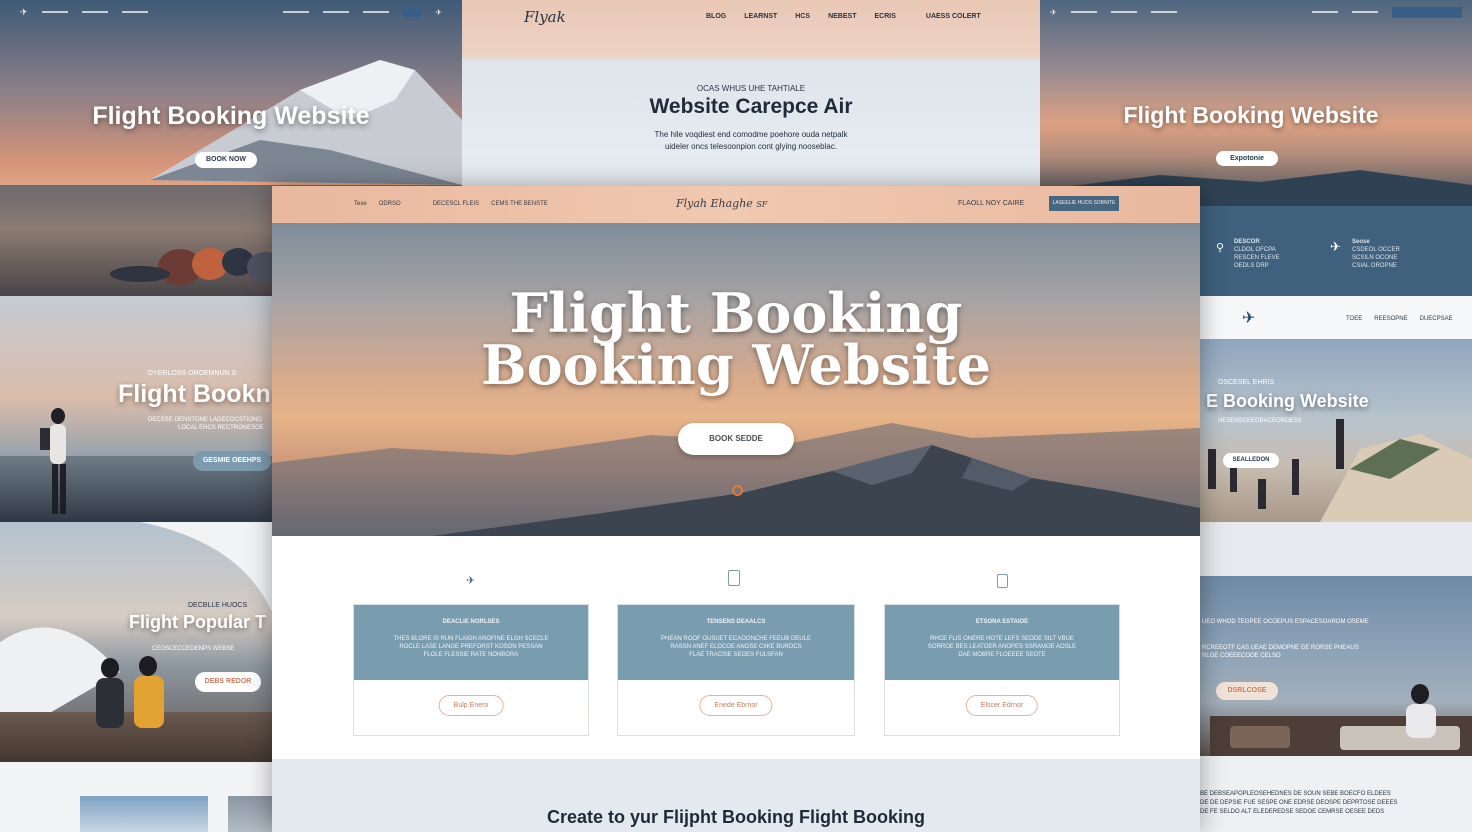 The image size is (1472, 832). I want to click on nav-link-right: FLAOLL NOY CAIRE, so click(991, 203).